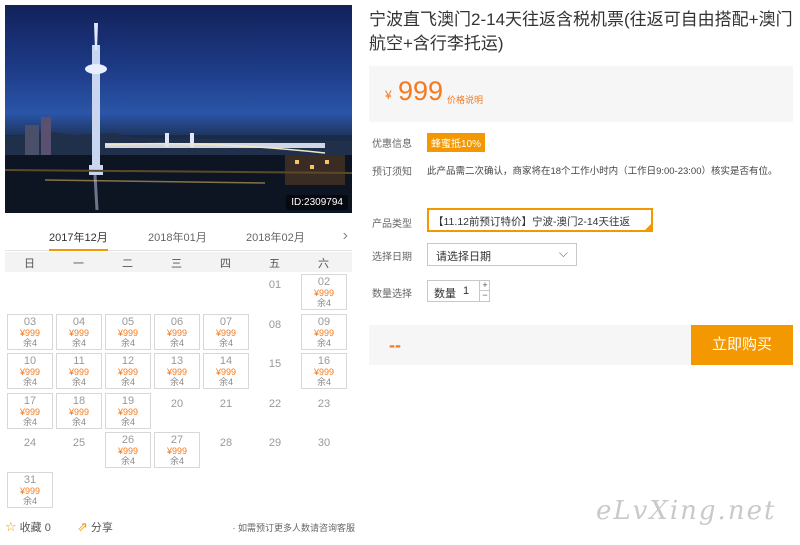 The image size is (800, 545). I want to click on qty-decrement-button: −, so click(484, 296).